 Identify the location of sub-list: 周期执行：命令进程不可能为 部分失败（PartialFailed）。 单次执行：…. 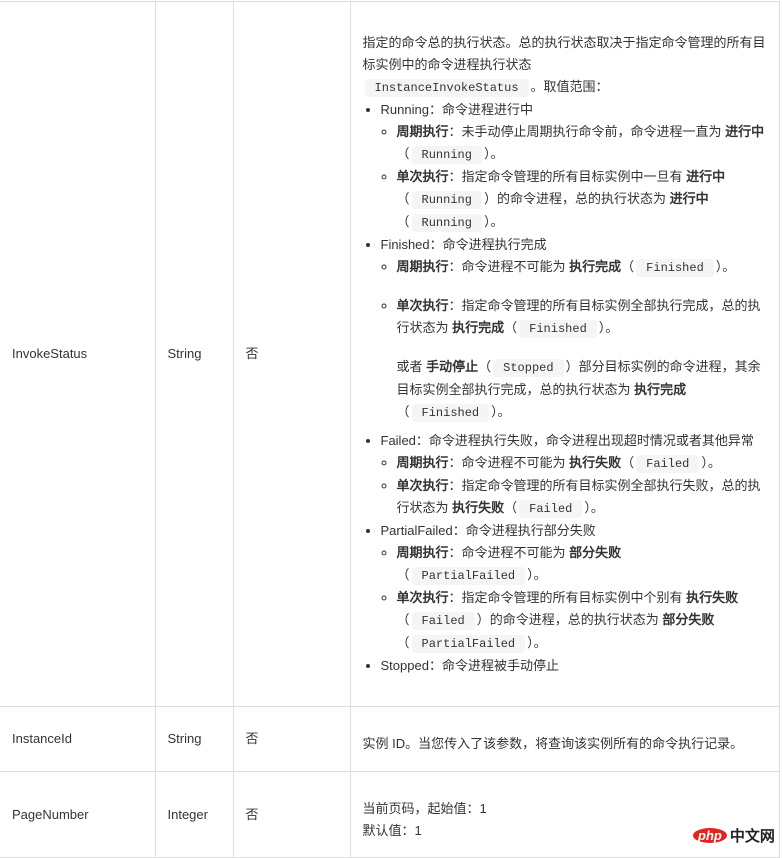
(574, 598).